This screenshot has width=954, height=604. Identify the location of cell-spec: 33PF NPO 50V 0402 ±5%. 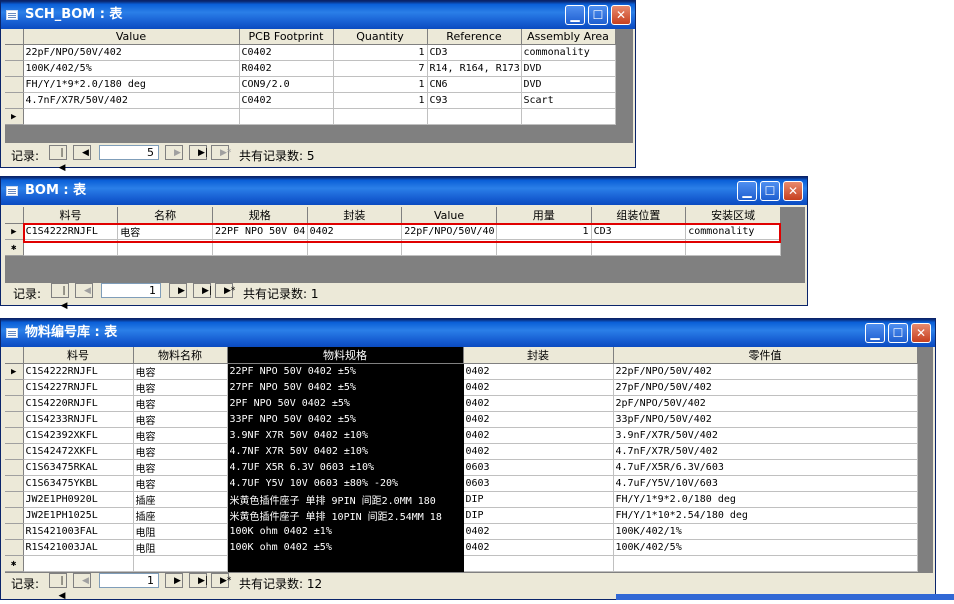
(345, 419).